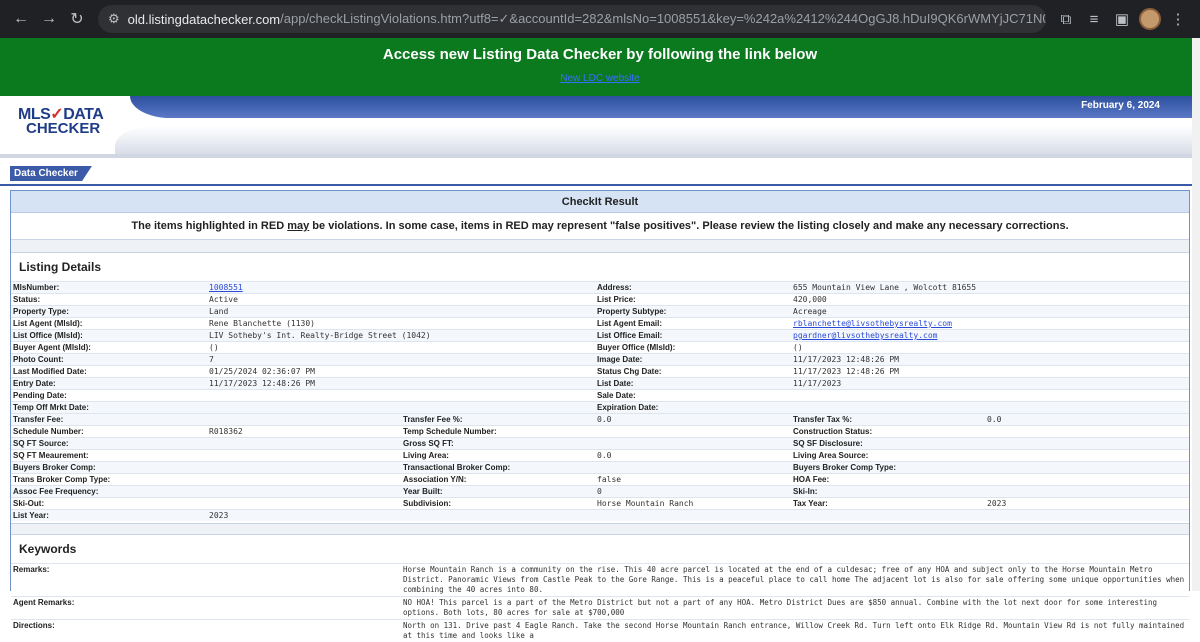  What do you see at coordinates (298, 226) in the screenshot?
I see `disclaimer-em: may` at bounding box center [298, 226].